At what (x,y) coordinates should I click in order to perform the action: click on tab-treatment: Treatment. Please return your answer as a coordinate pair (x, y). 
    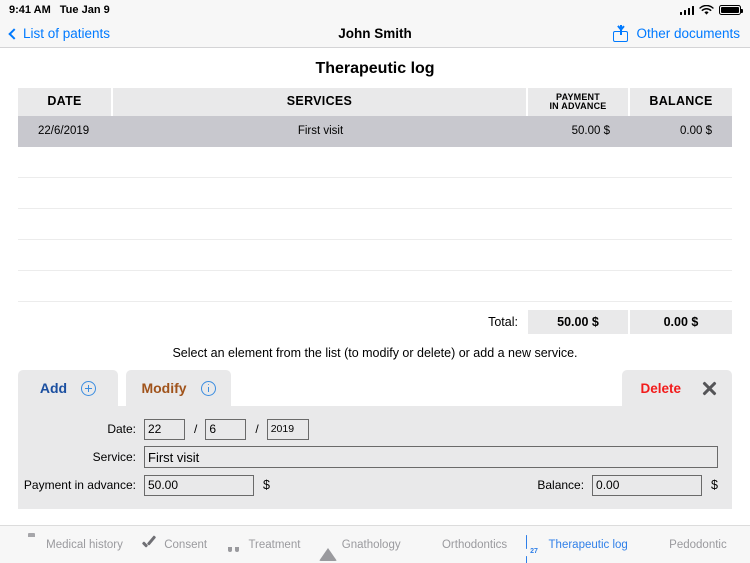
    Looking at the image, I should click on (262, 544).